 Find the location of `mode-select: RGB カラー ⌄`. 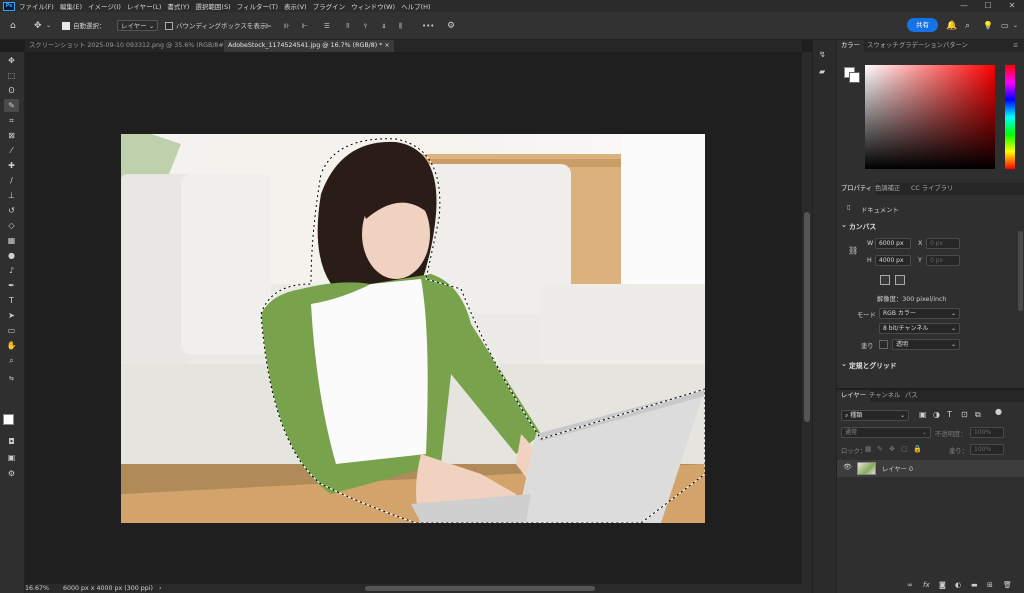

mode-select: RGB カラー ⌄ is located at coordinates (919, 313).